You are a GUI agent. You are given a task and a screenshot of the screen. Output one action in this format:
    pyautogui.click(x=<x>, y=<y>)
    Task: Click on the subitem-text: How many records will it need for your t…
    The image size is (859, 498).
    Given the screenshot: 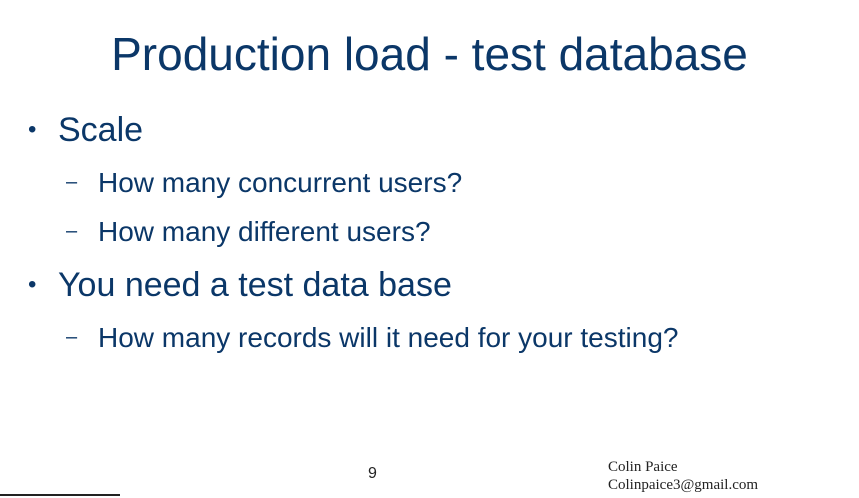 What is the action you would take?
    pyautogui.click(x=388, y=337)
    